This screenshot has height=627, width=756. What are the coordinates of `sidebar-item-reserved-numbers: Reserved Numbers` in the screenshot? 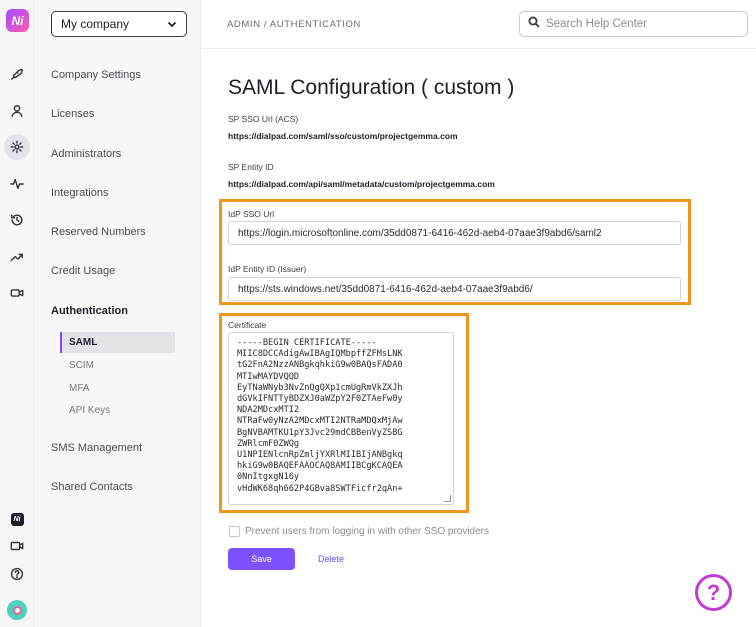 It's located at (98, 232).